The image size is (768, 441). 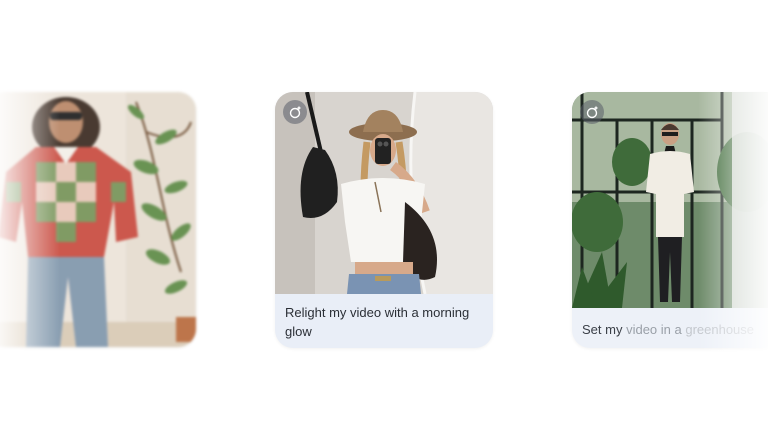 I want to click on prompt-caption: Relight my video with a morning glow, so click(x=377, y=322).